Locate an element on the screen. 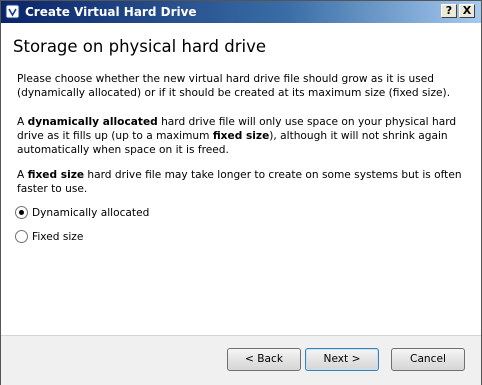  radio-selected-dot is located at coordinates (21, 212).